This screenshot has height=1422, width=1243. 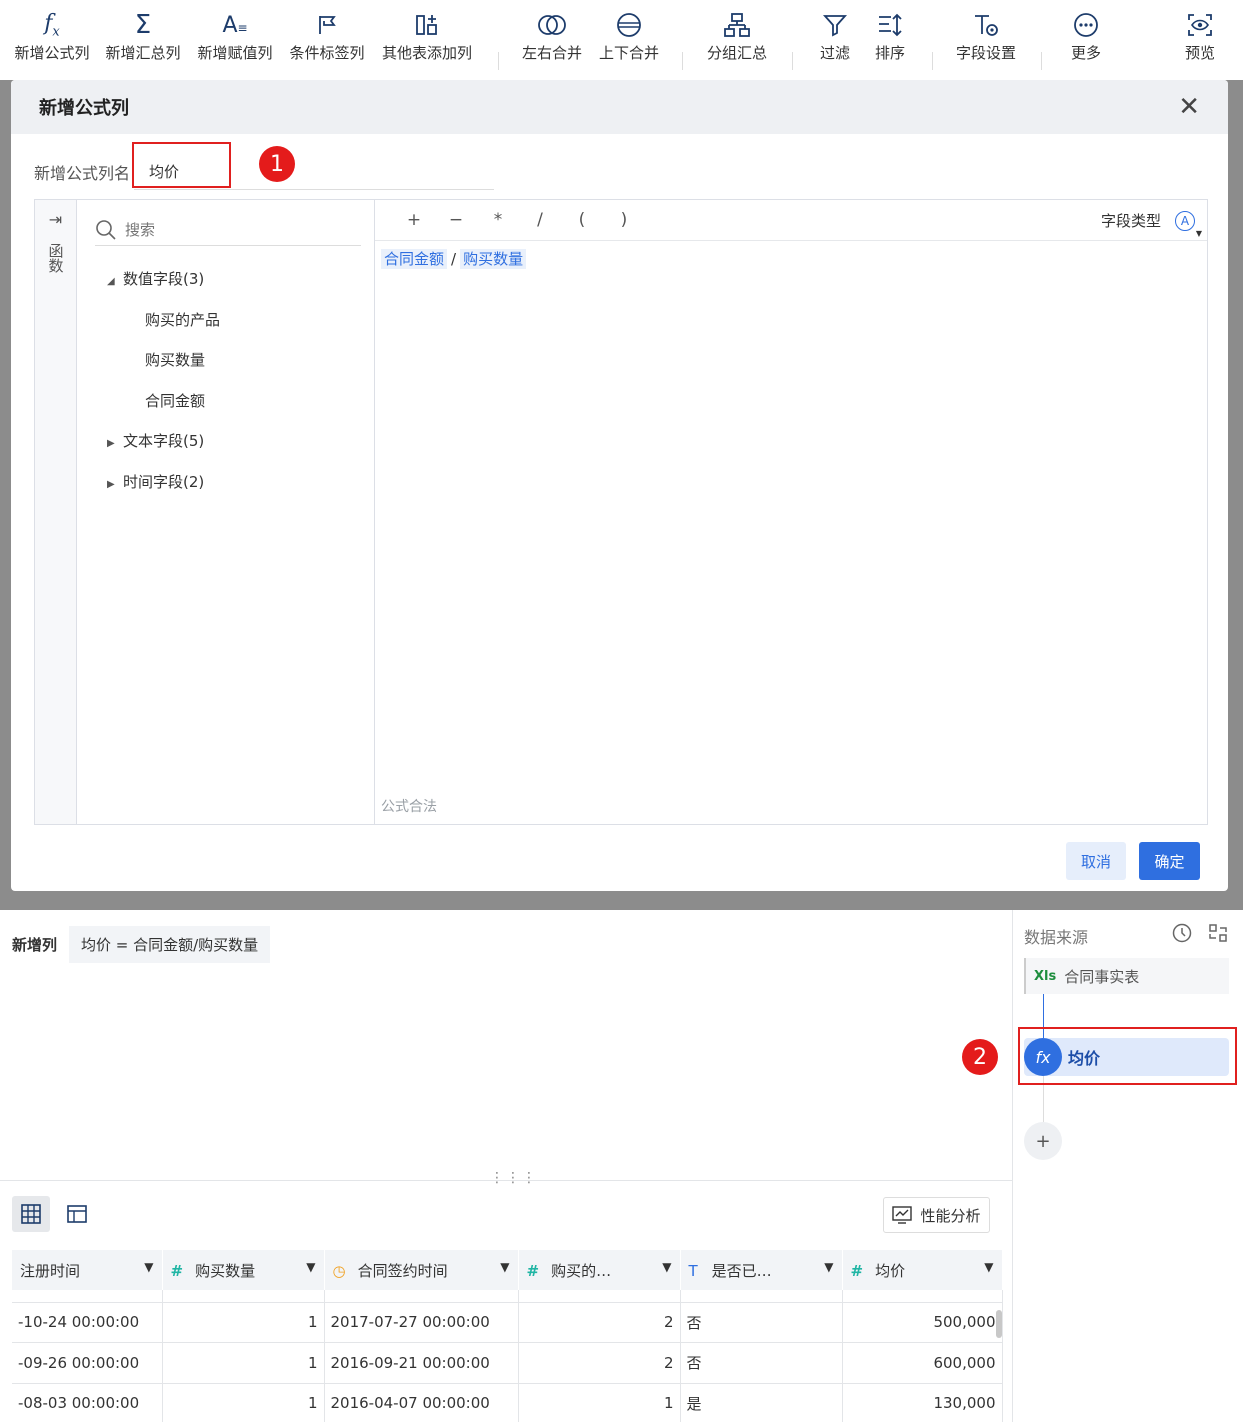 What do you see at coordinates (421, 1363) in the screenshot?
I see `table-cell: 2016-09-21 00:00:00` at bounding box center [421, 1363].